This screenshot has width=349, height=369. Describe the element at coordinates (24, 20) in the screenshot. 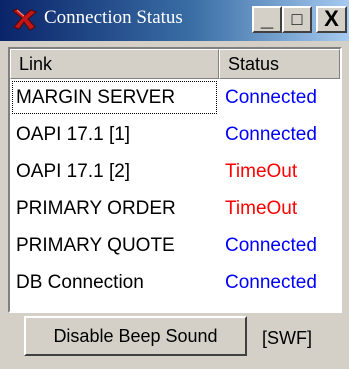

I see `red-x-app-icon` at that location.